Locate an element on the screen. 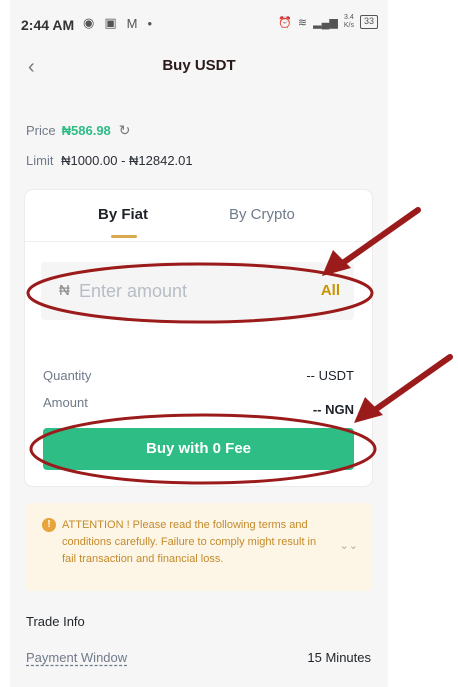 This screenshot has width=458, height=687. limit-label: Limit is located at coordinates (40, 160).